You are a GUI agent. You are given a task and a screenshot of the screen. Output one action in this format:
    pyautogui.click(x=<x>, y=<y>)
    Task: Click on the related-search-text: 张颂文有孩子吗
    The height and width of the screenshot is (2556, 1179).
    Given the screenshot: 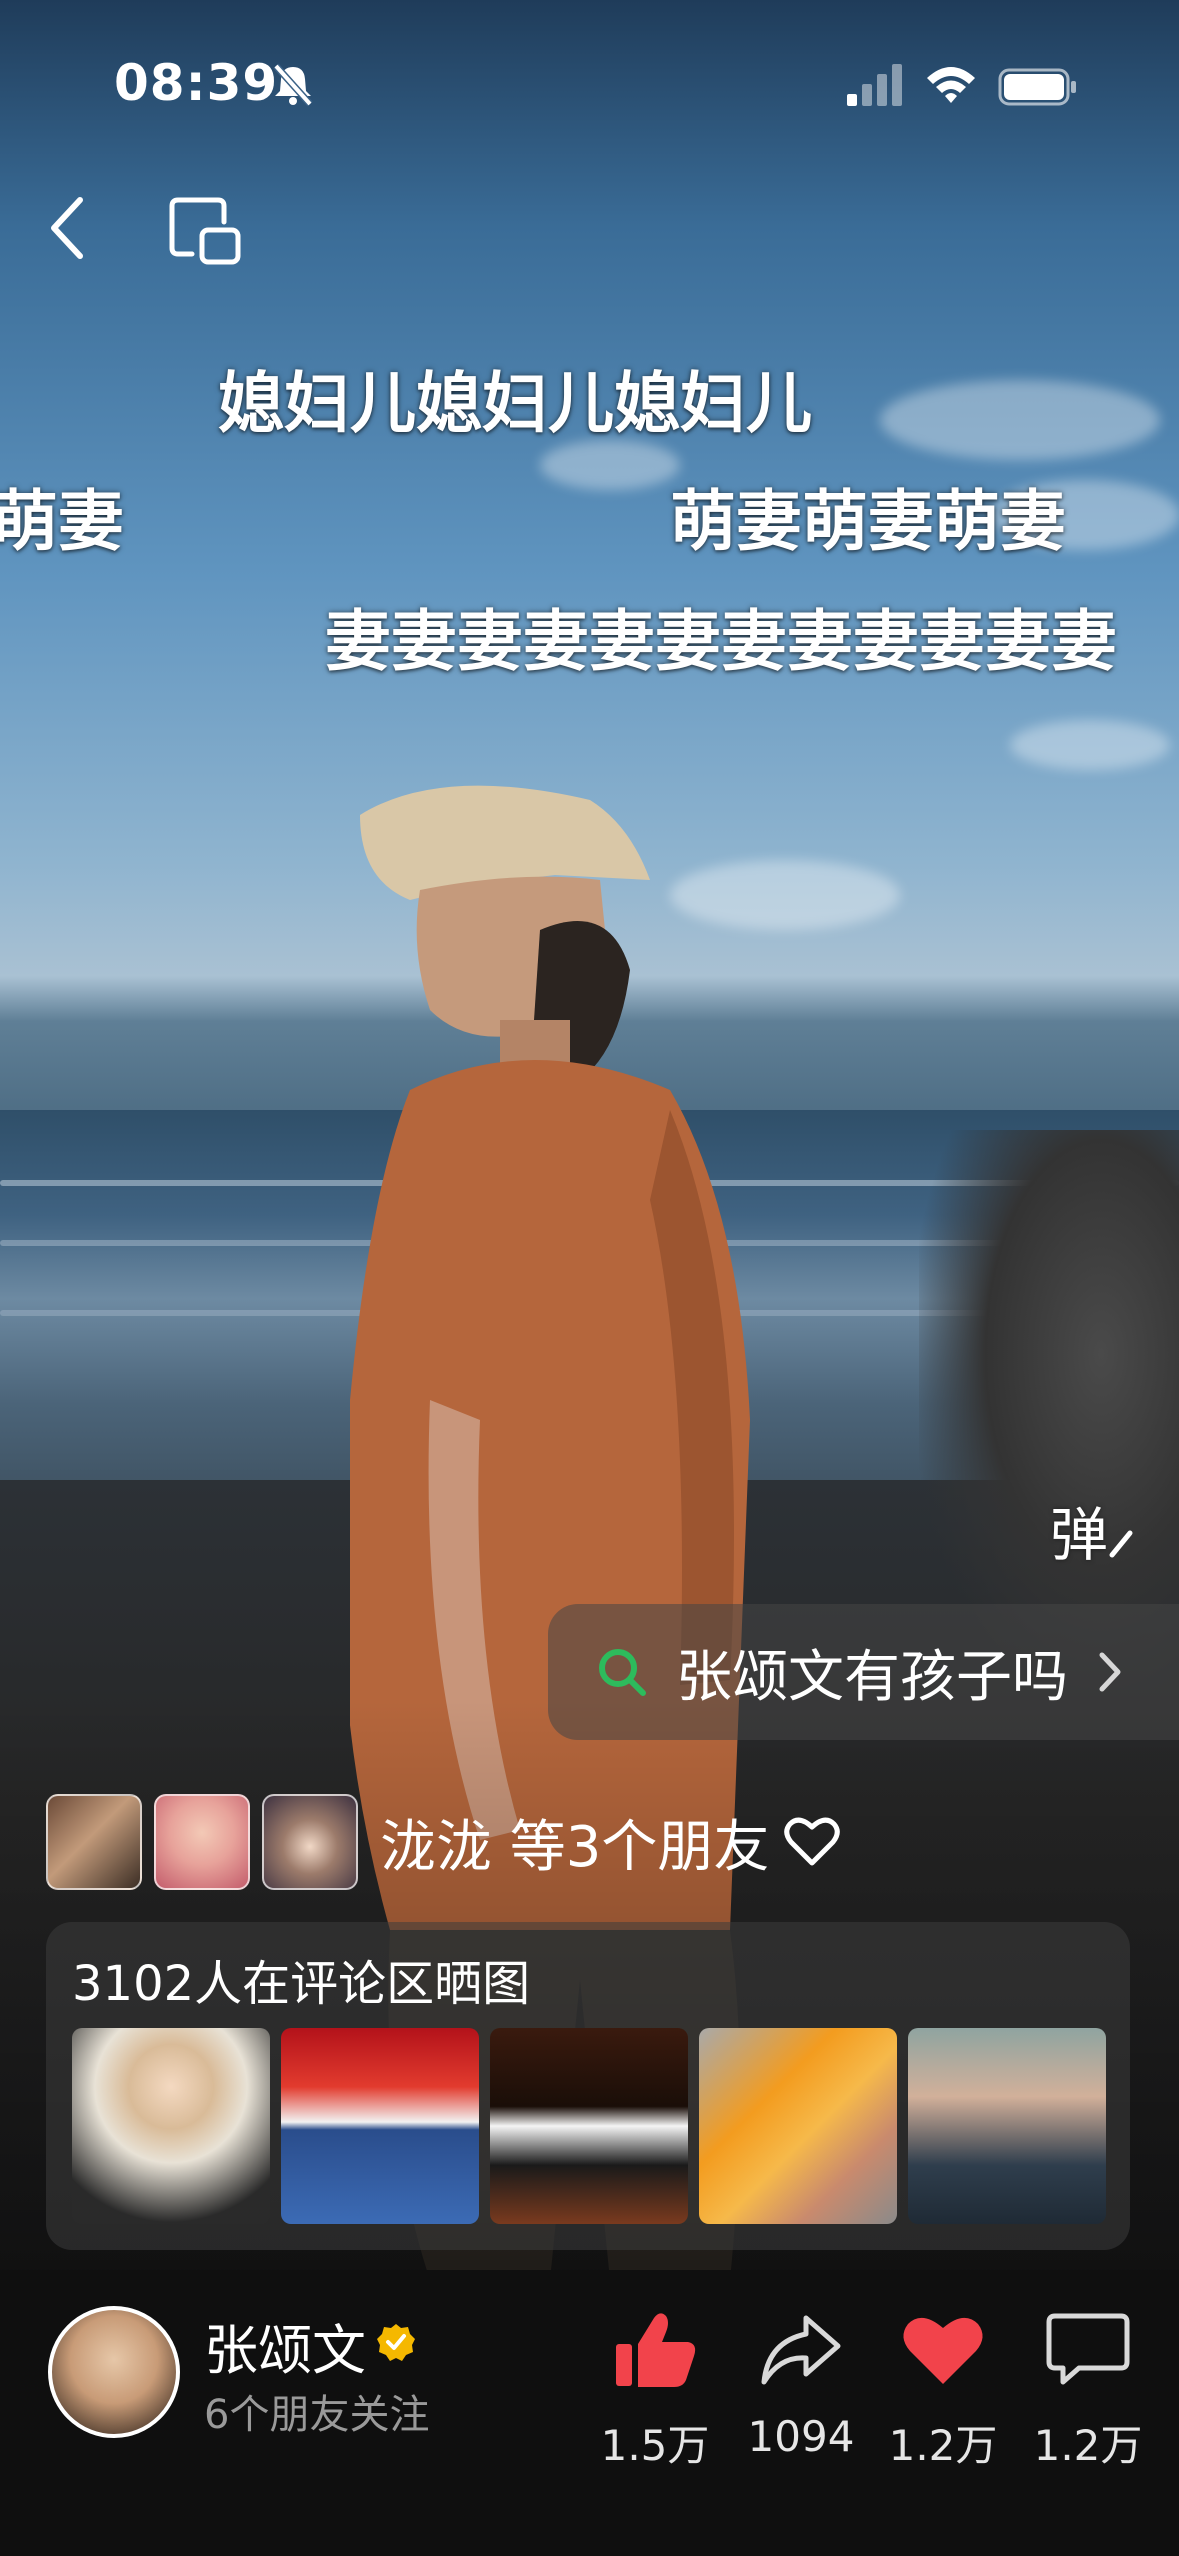 What is the action you would take?
    pyautogui.click(x=872, y=1677)
    